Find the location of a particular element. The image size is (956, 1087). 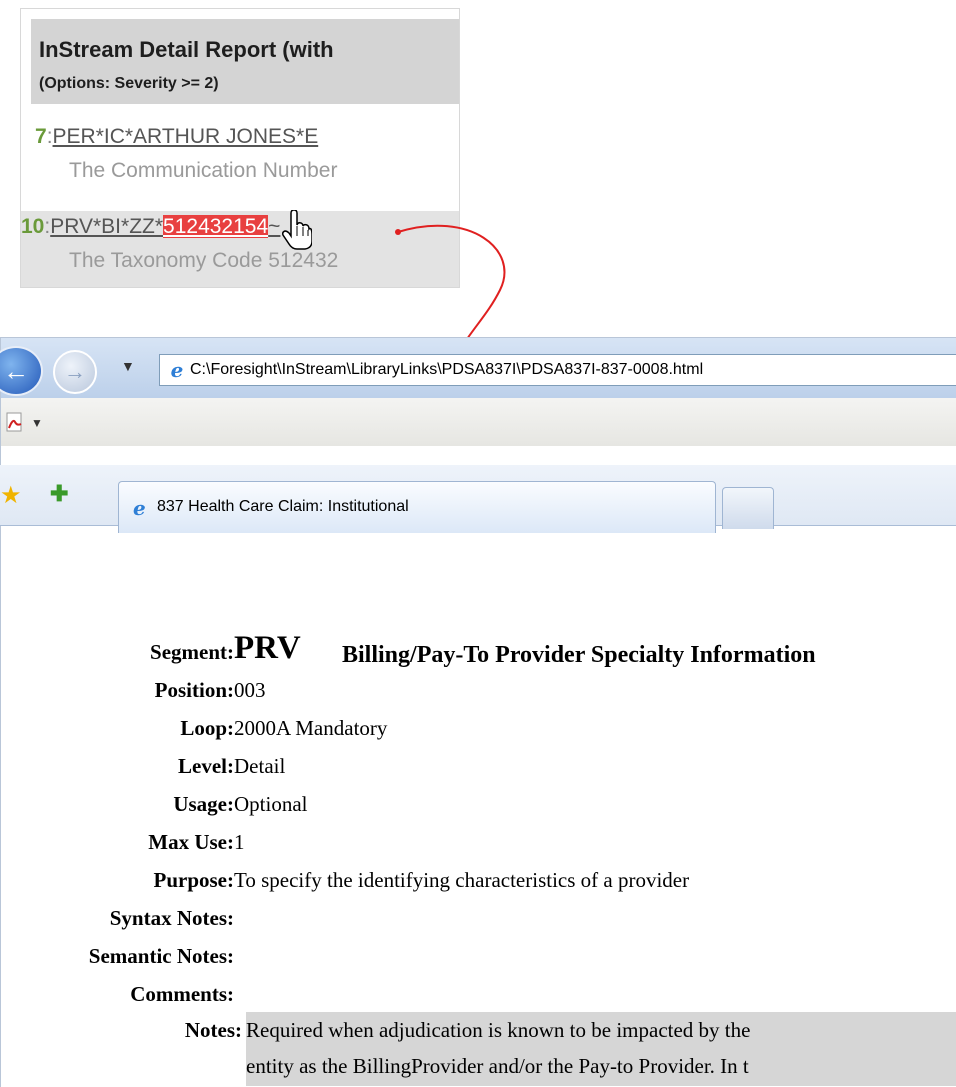

forward-button: → is located at coordinates (75, 372).